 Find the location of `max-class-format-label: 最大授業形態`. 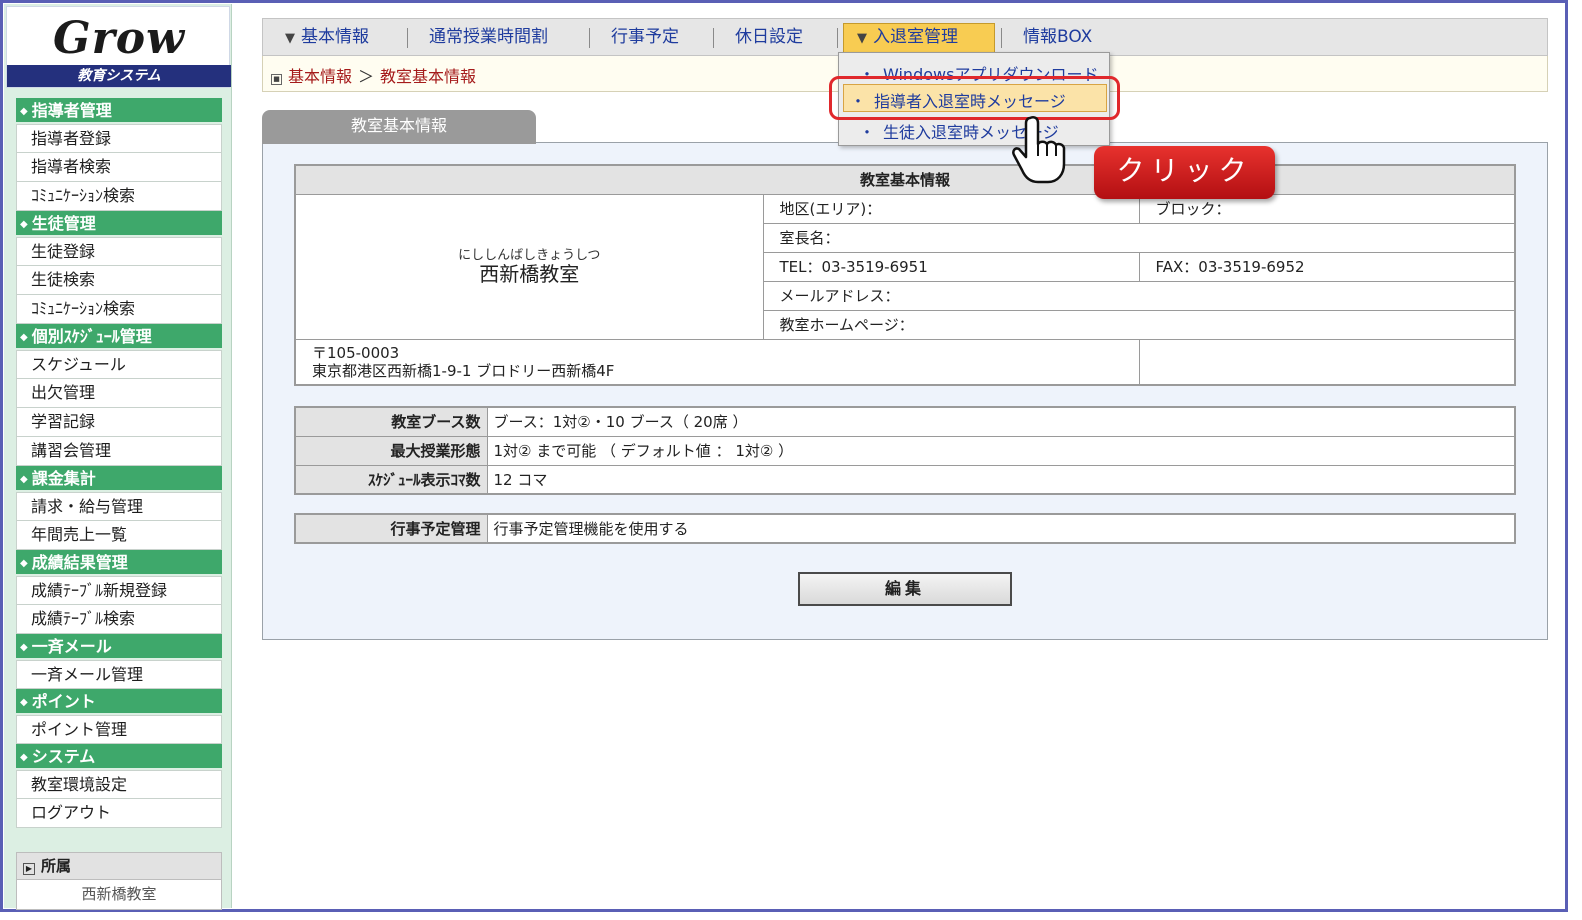

max-class-format-label: 最大授業形態 is located at coordinates (391, 450).